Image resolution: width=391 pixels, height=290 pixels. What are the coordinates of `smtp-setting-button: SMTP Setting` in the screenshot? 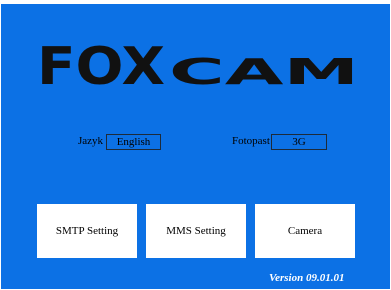 It's located at (87, 231).